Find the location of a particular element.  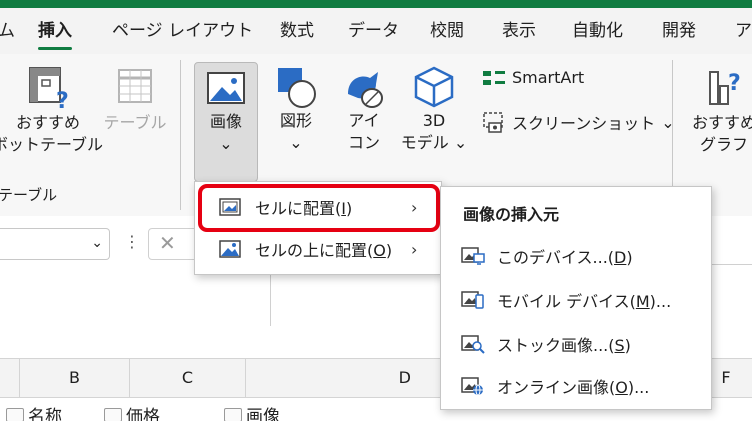

highlight-annotation is located at coordinates (319, 208).